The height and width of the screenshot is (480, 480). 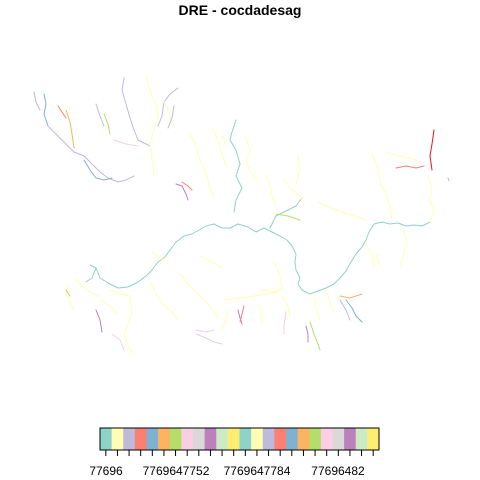 What do you see at coordinates (338, 471) in the screenshot?
I see `legend-tick-label: 77696482` at bounding box center [338, 471].